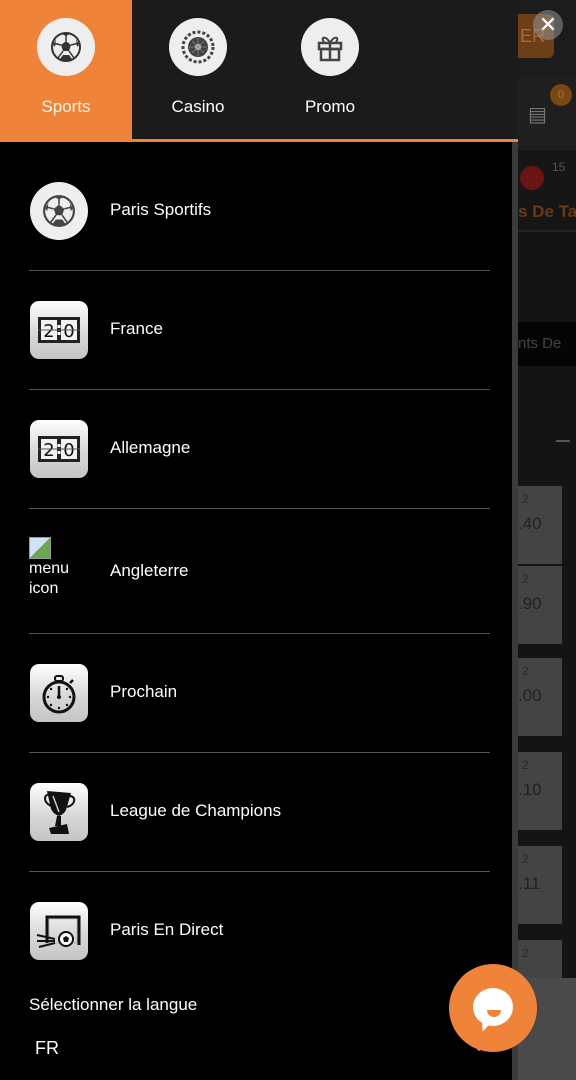 The width and height of the screenshot is (576, 1080). I want to click on menu-item-label: Angleterre, so click(149, 570).